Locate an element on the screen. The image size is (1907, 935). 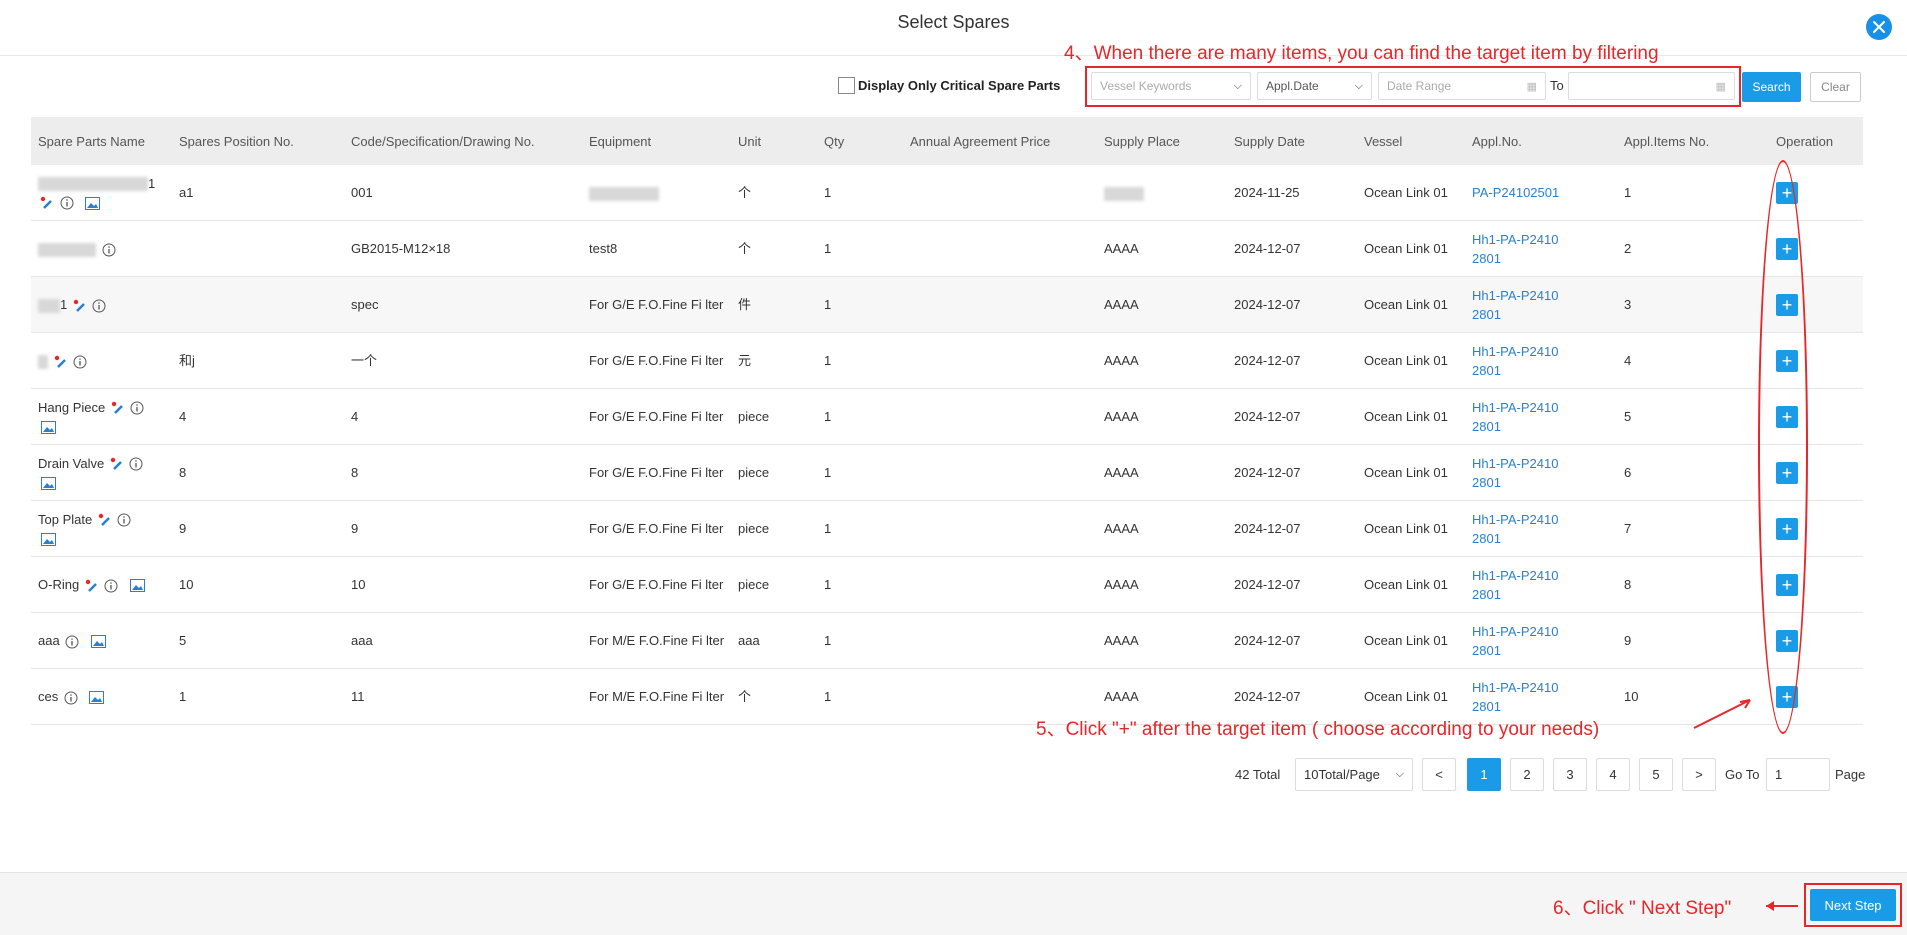
clear-button: Clear is located at coordinates (1835, 87).